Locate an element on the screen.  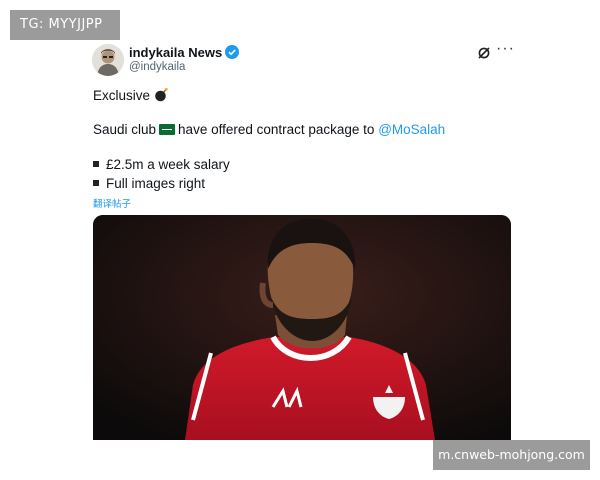
avatar is located at coordinates (108, 60).